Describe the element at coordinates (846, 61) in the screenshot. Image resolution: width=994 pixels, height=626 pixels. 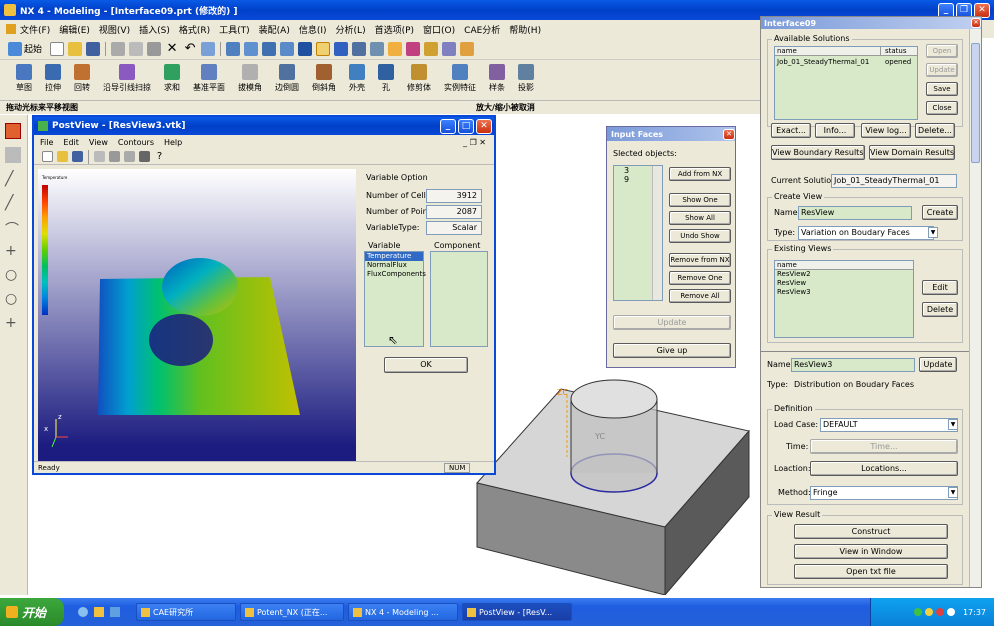
I see `table-row: Job_01_SteadyThermal_01 opened` at that location.